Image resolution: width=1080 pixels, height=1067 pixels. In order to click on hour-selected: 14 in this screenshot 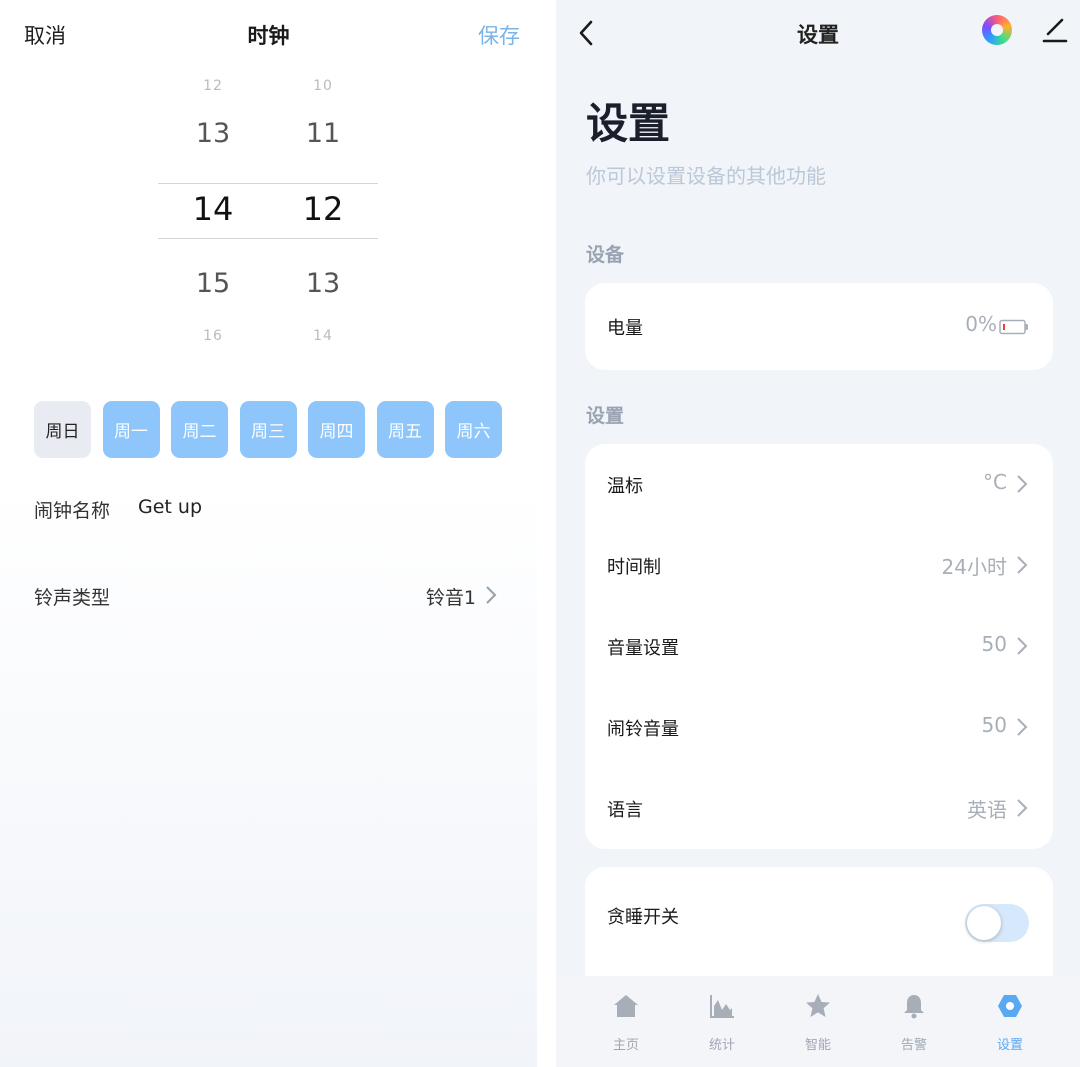, I will do `click(213, 209)`.